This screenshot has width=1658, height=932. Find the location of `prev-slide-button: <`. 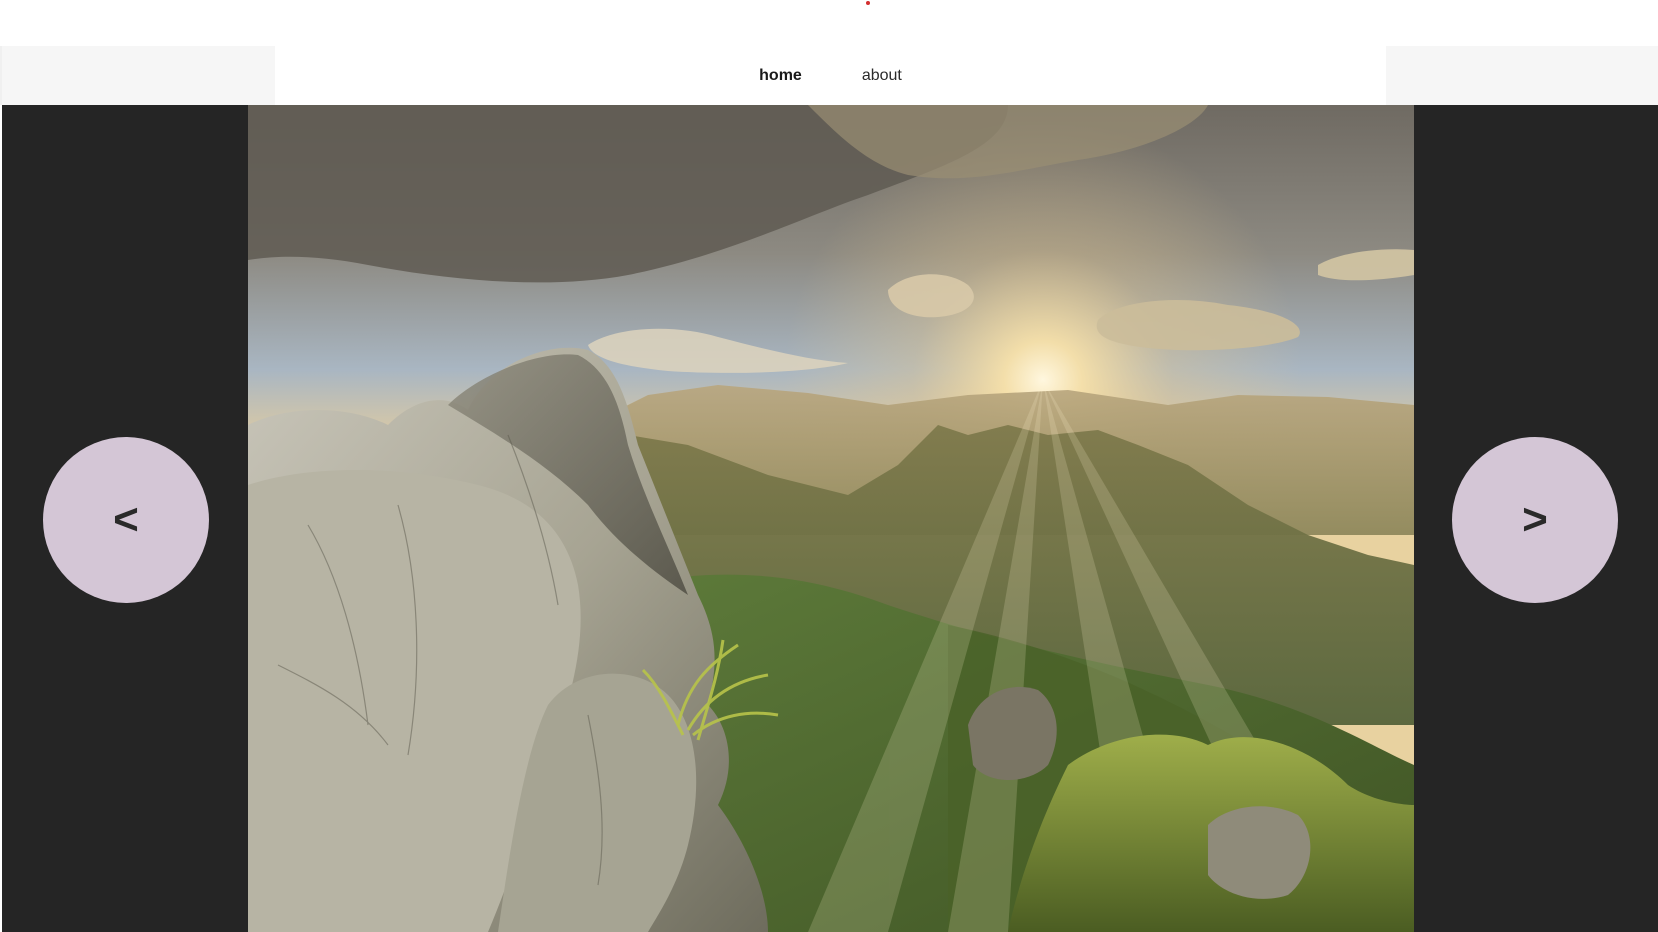

prev-slide-button: < is located at coordinates (126, 520).